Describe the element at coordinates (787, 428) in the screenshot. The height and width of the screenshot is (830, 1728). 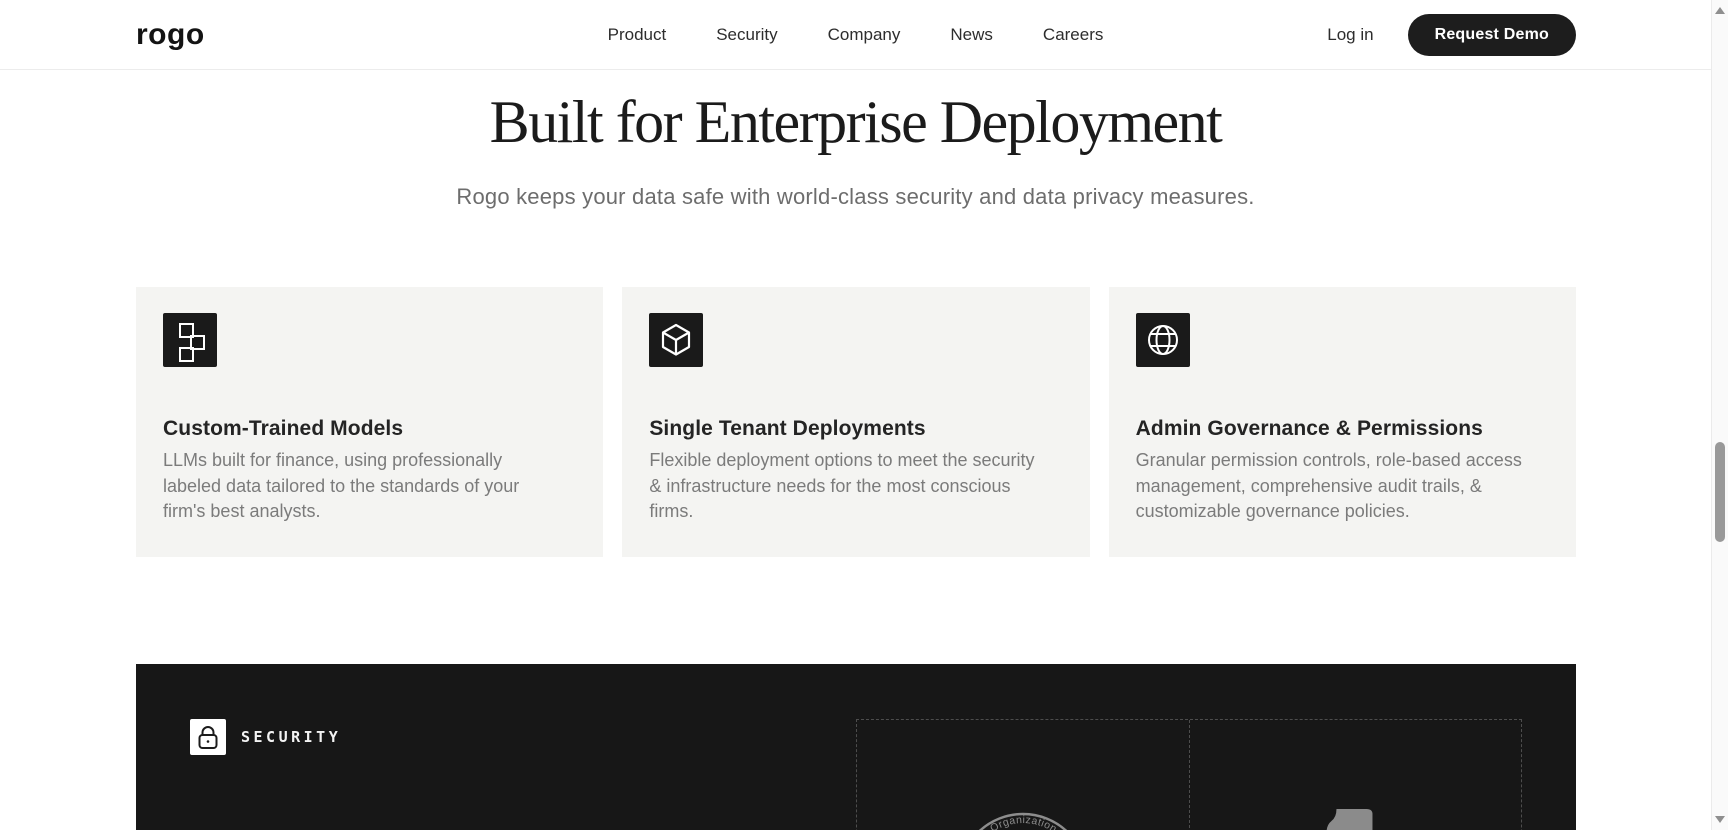
I see `card-title: Single Tenant Deployments` at that location.